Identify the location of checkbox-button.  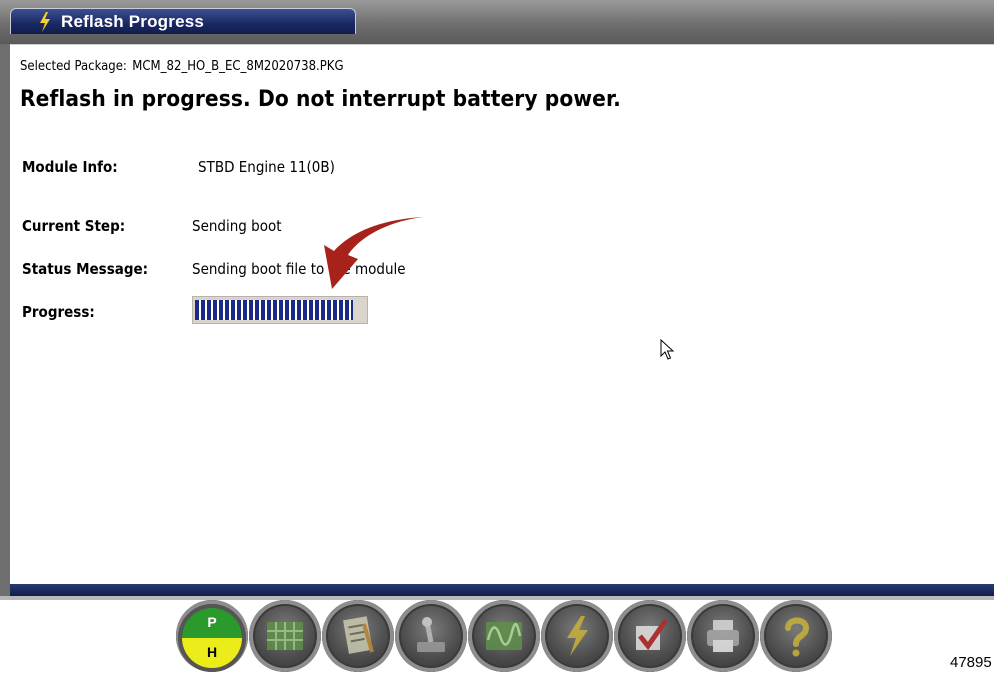
(650, 636).